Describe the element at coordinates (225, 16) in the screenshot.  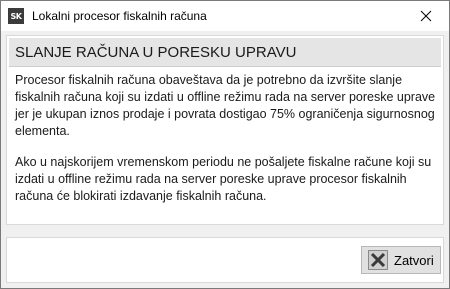
I see `title-bar: SK Lokalni procesor fiskalnih računa` at that location.